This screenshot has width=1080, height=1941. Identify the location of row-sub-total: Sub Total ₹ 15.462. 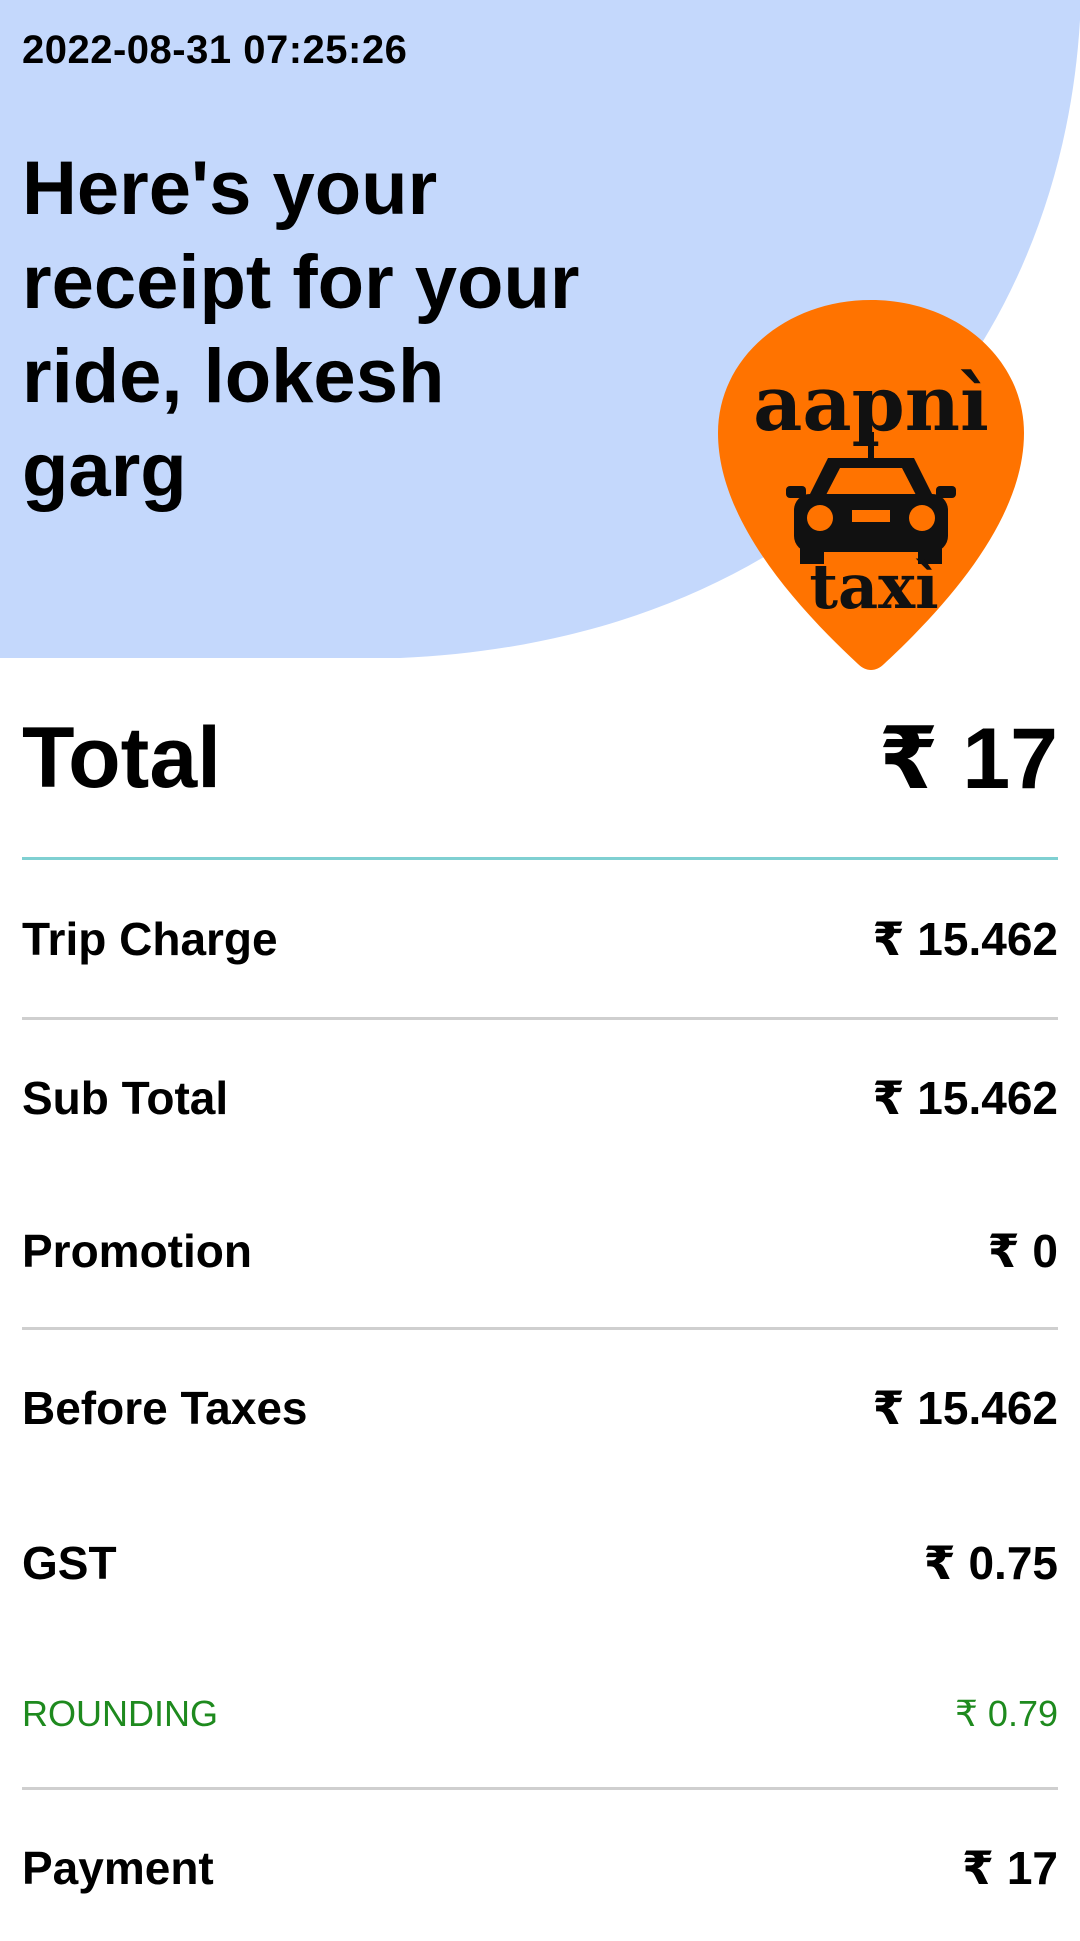
(540, 1097).